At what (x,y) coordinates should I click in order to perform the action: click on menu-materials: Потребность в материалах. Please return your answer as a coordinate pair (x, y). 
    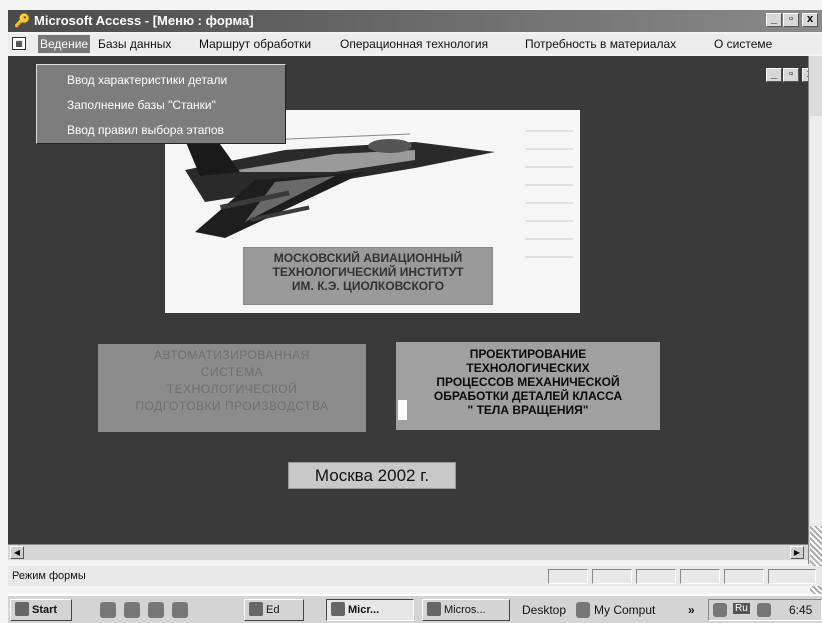
    Looking at the image, I should click on (600, 44).